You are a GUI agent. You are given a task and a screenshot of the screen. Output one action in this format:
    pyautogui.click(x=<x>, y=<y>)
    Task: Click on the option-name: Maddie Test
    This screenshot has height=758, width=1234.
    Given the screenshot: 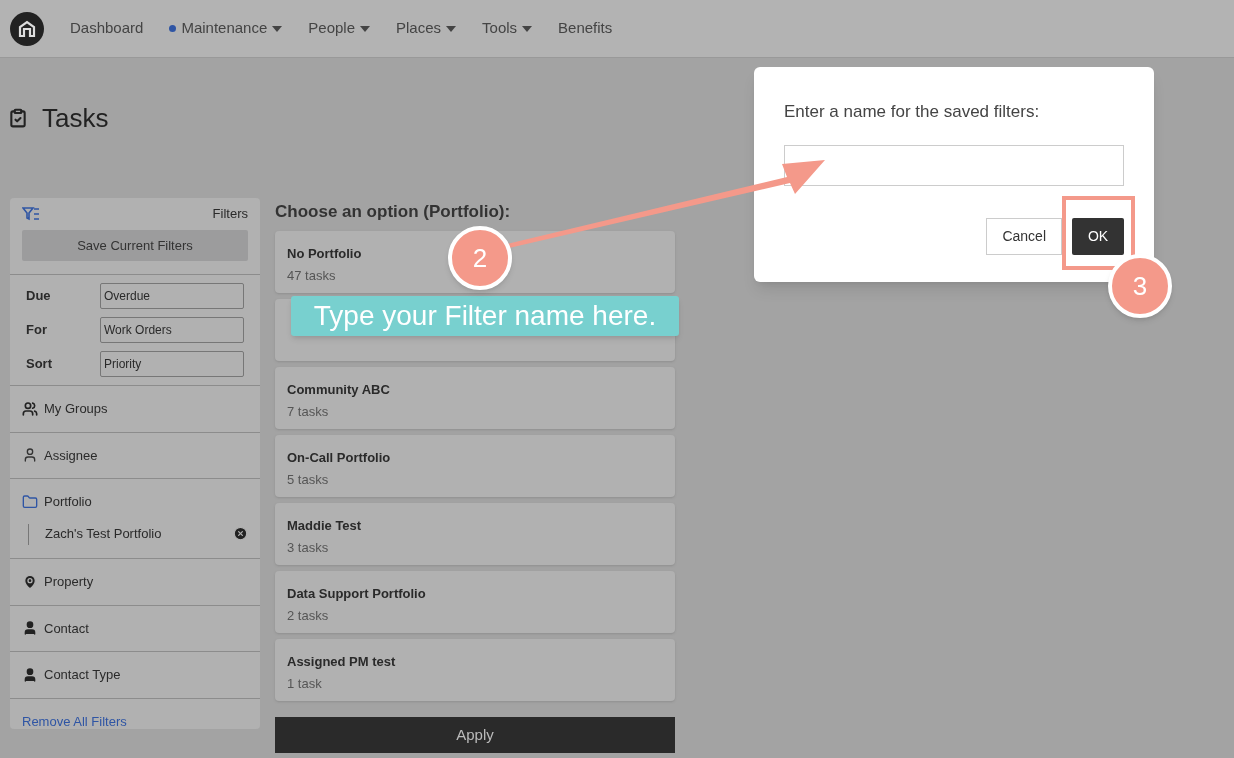 What is the action you would take?
    pyautogui.click(x=324, y=526)
    